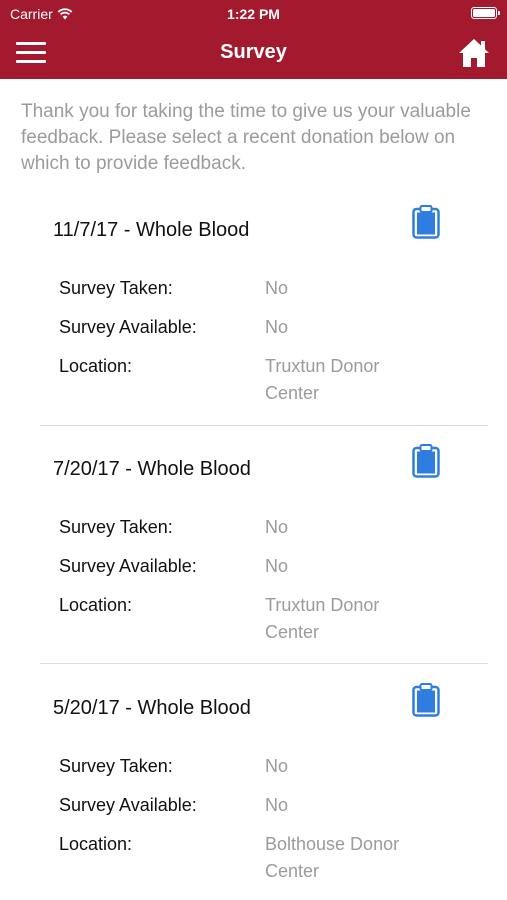 Image resolution: width=507 pixels, height=900 pixels. I want to click on home-icon, so click(474, 53).